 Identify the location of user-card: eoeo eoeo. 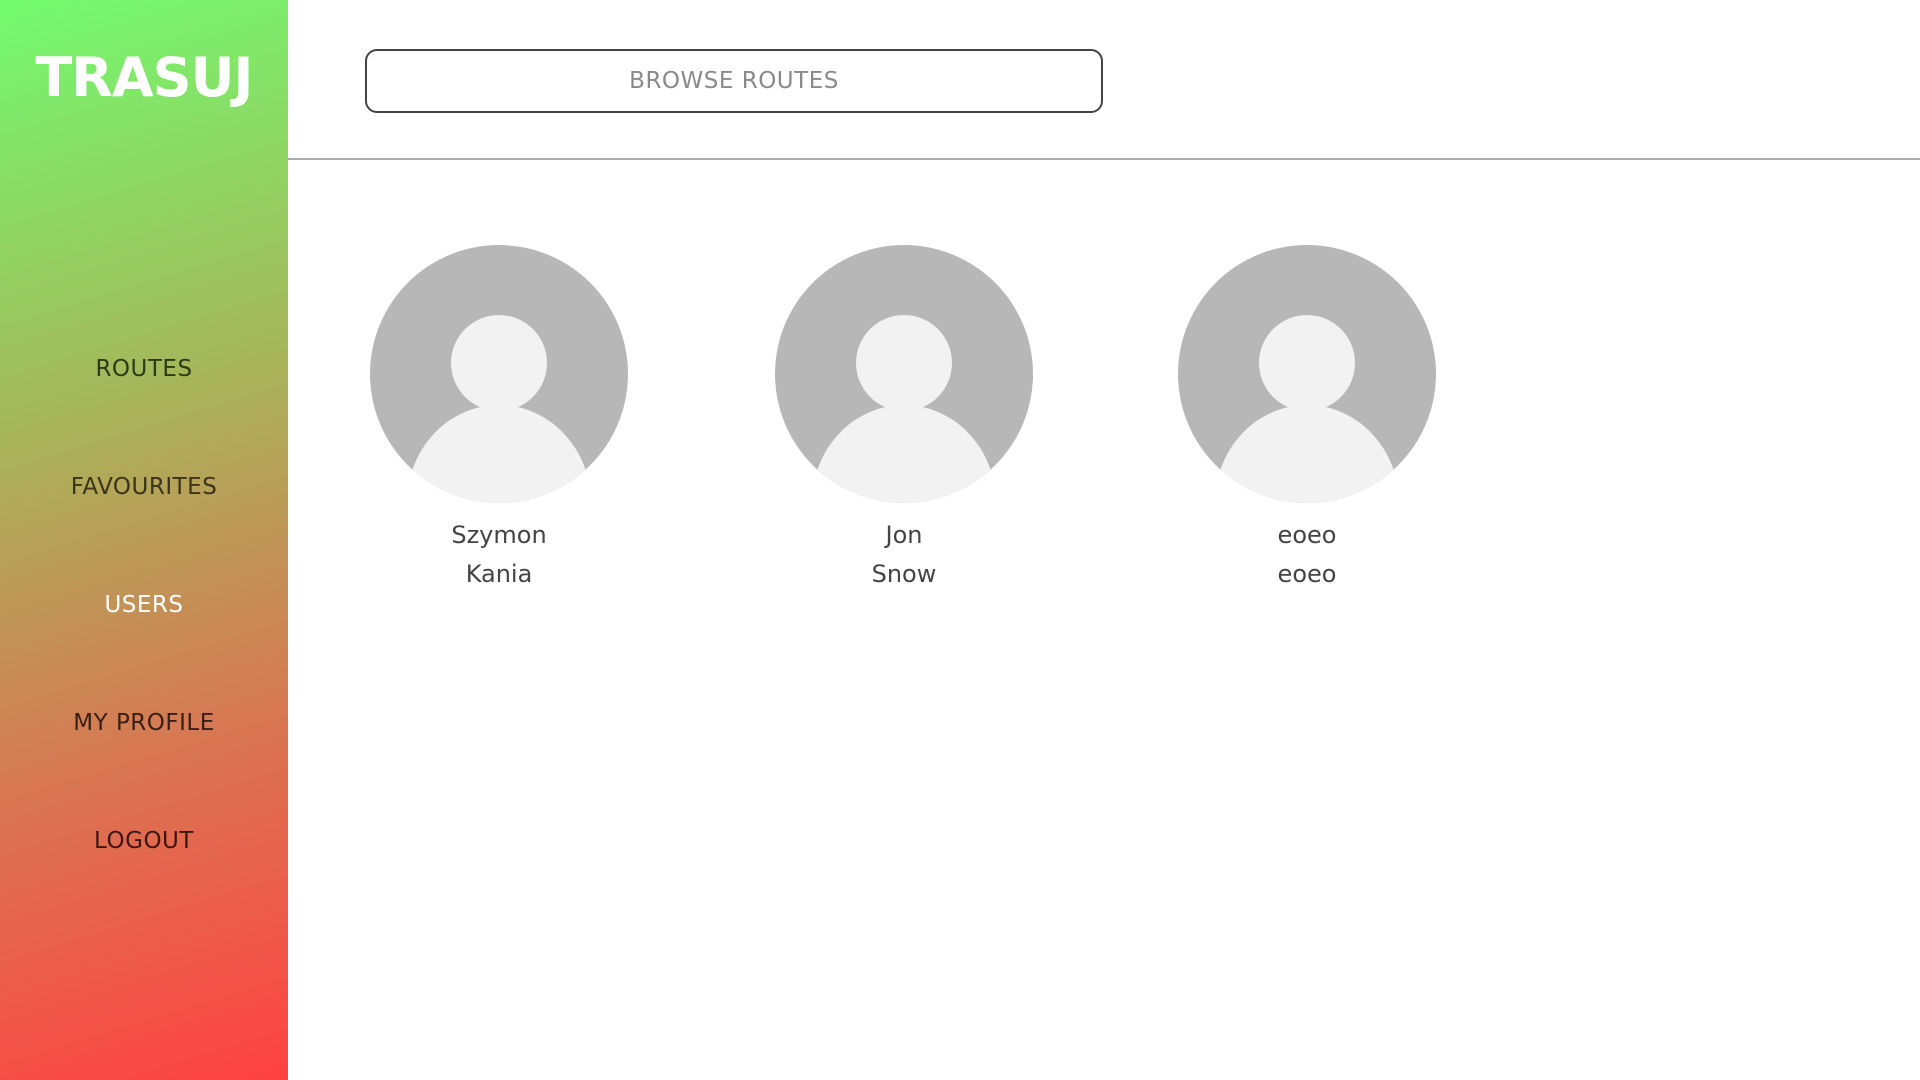
(1307, 419).